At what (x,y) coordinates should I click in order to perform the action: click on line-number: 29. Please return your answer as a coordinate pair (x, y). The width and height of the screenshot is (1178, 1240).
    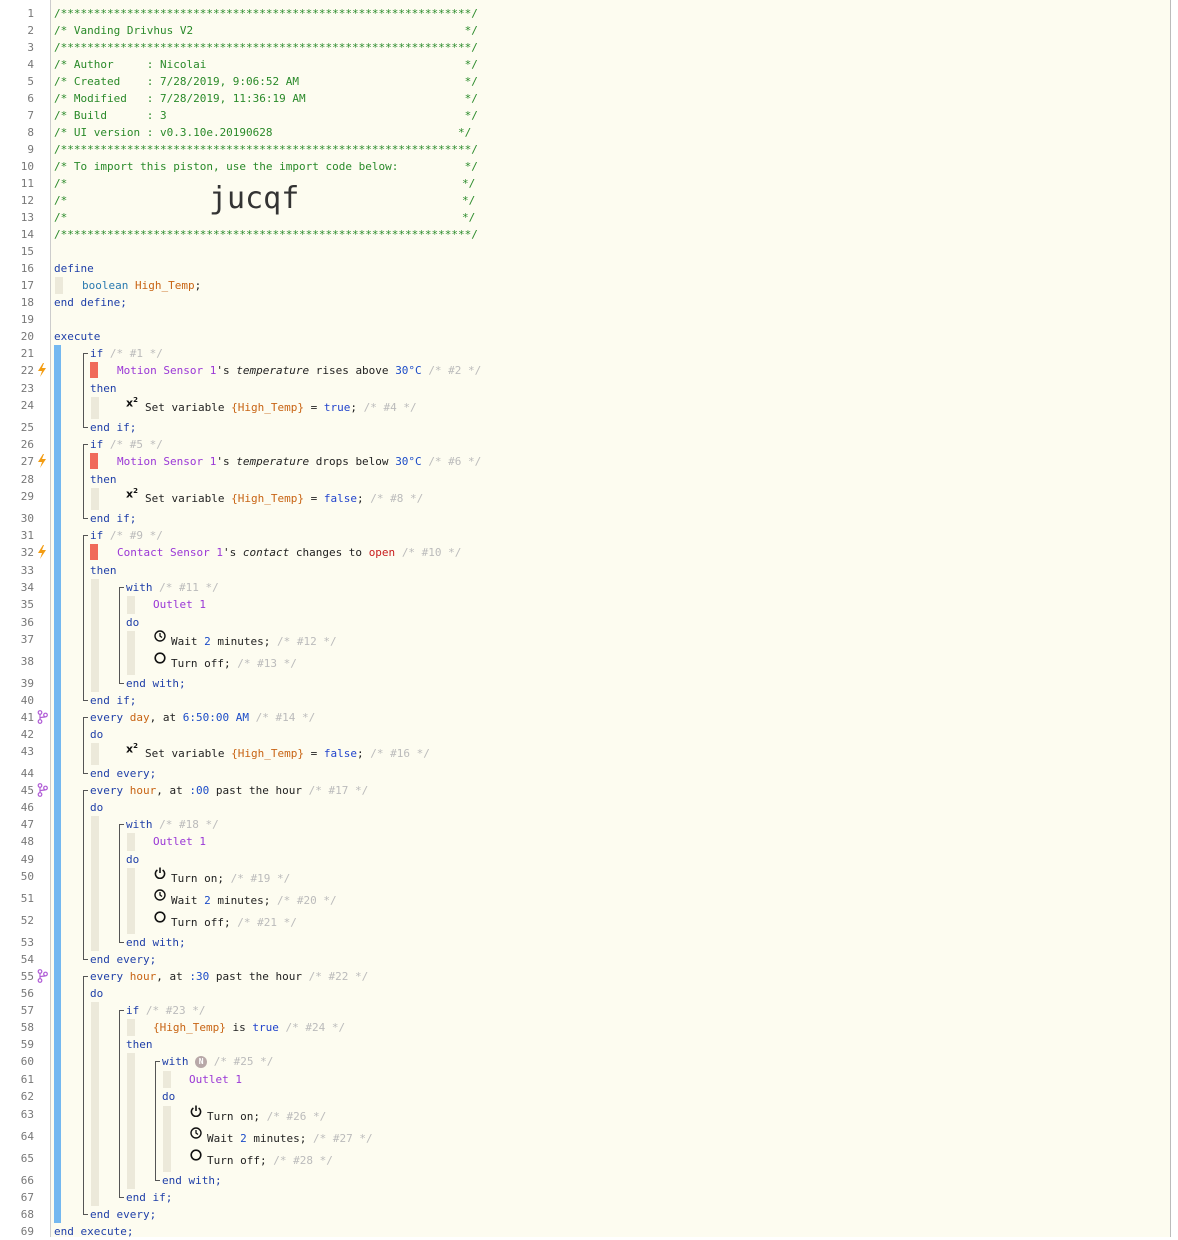
    Looking at the image, I should click on (27, 496).